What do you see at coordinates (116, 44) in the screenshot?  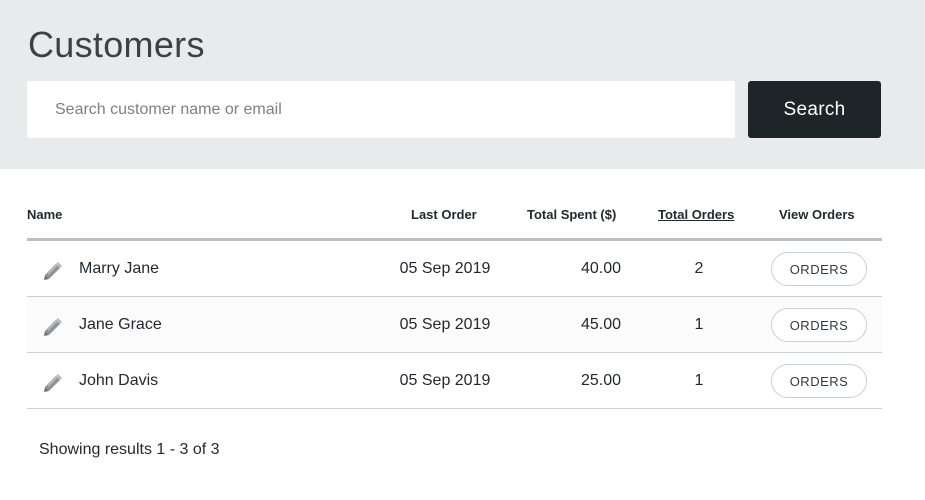 I see `page-title: Customers` at bounding box center [116, 44].